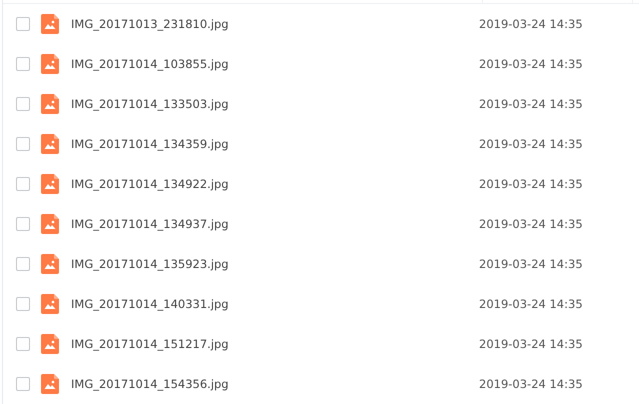 The height and width of the screenshot is (404, 639). What do you see at coordinates (275, 264) in the screenshot?
I see `file-name: IMG_20171014_135923.jpg` at bounding box center [275, 264].